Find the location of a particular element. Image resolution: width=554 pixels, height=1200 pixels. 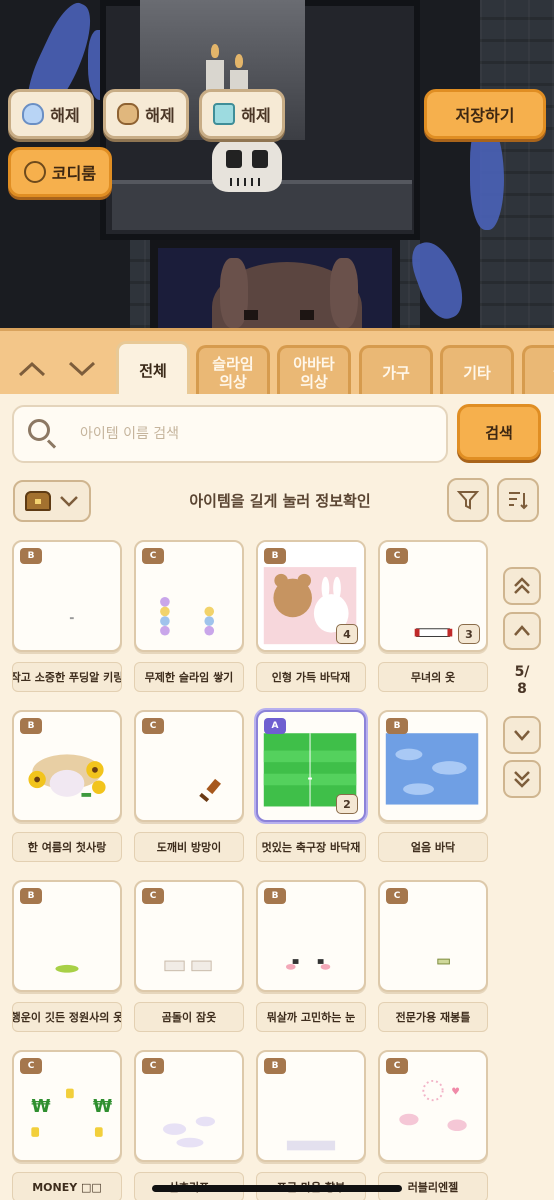

item-slot: B 얼음 바닥 is located at coordinates (435, 786).